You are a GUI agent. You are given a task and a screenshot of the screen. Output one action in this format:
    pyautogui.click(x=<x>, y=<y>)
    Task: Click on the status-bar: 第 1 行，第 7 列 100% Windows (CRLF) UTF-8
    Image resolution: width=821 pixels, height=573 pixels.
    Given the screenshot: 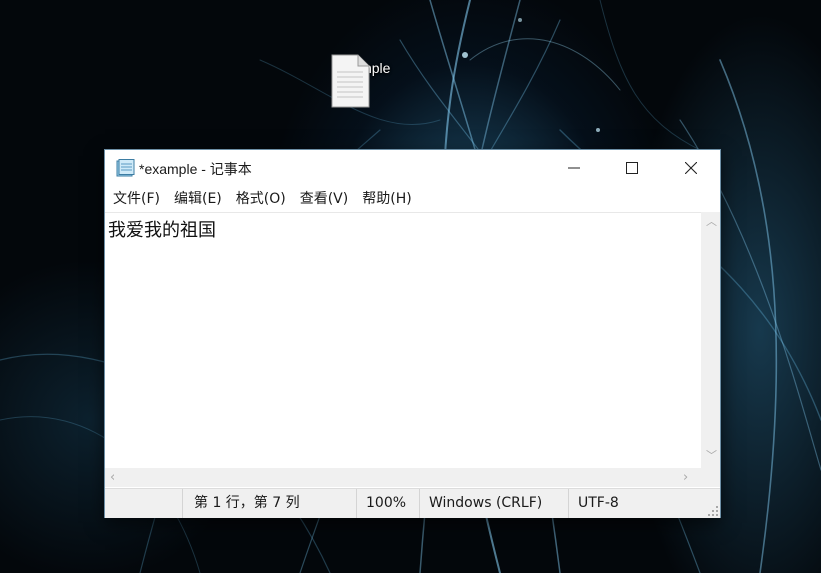 What is the action you would take?
    pyautogui.click(x=412, y=503)
    